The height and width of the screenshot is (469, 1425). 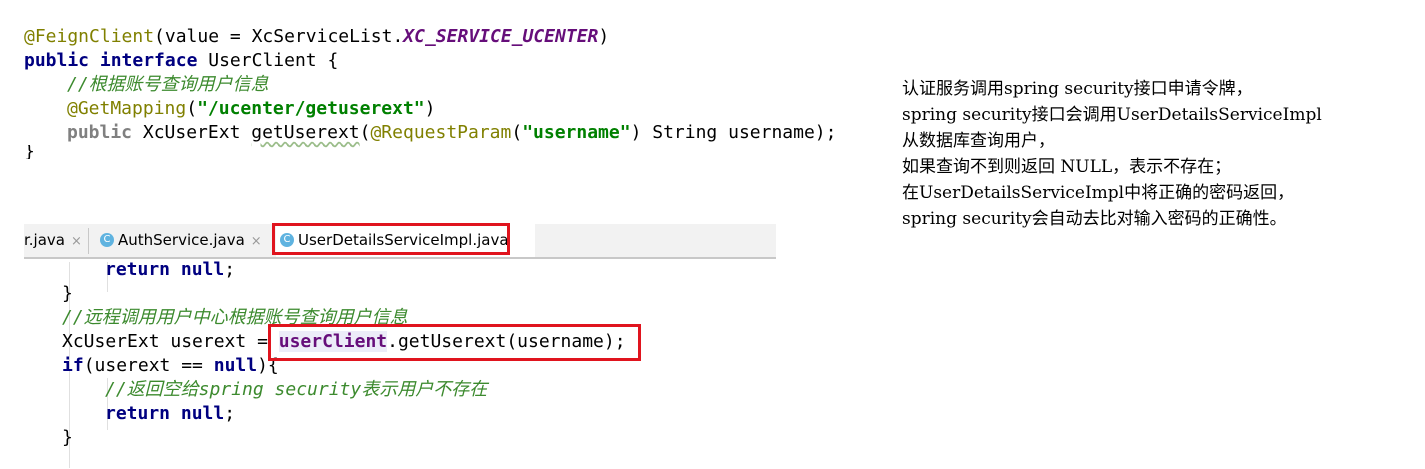 I want to click on code-line: @GetMapping("/ucenter/getuserext"), so click(x=430, y=109).